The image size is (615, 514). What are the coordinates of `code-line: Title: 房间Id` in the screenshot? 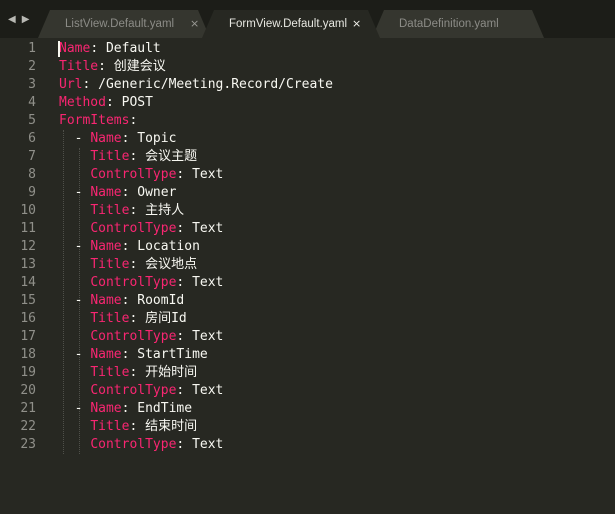 It's located at (196, 319).